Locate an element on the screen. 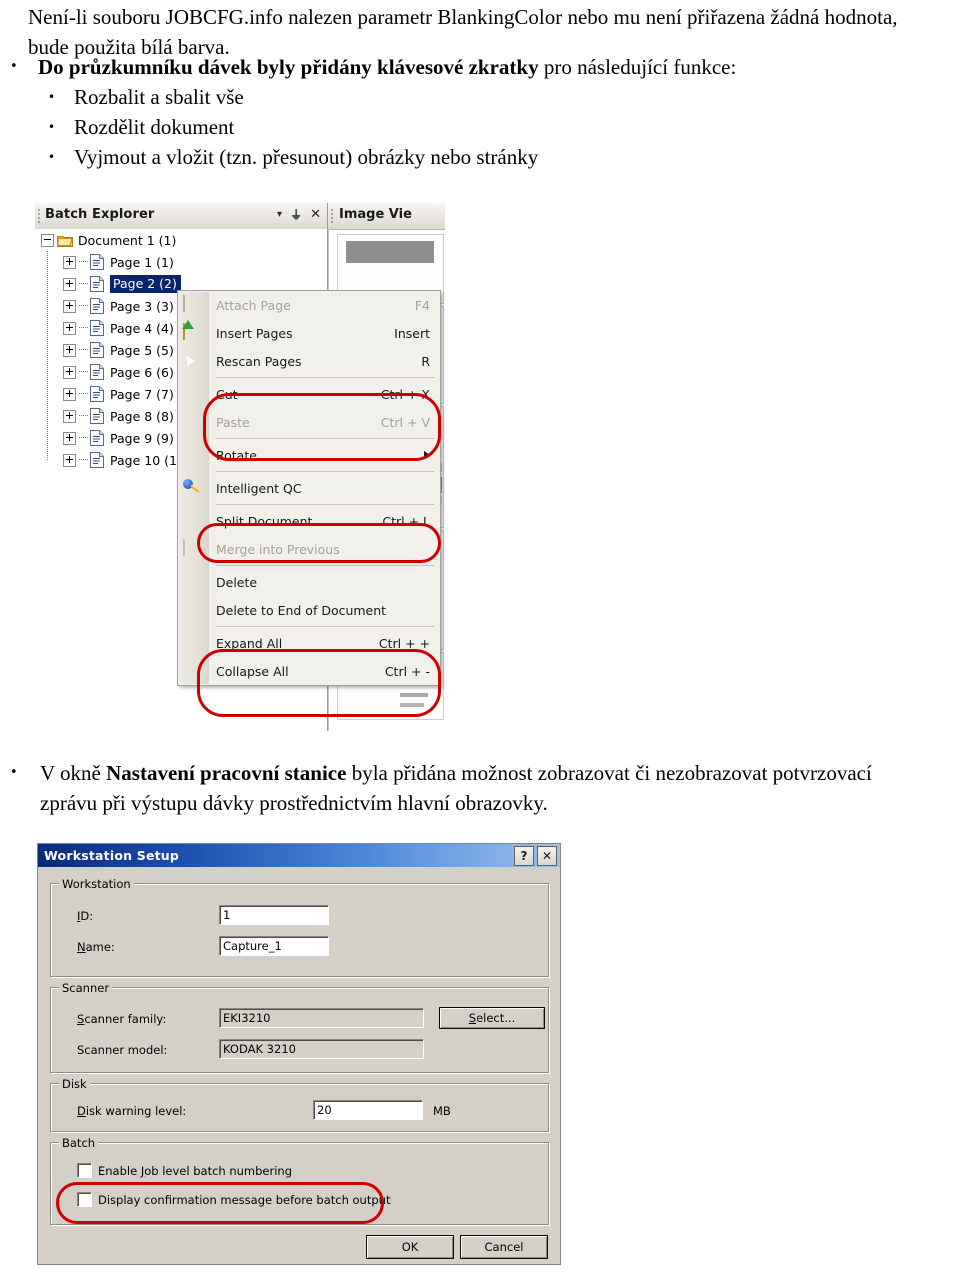  menu-item-accel: Ctrl + L is located at coordinates (406, 521).